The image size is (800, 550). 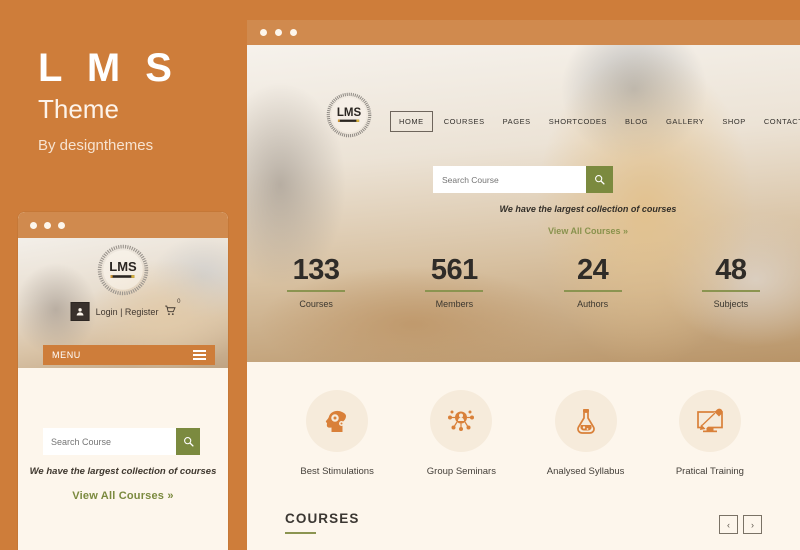 What do you see at coordinates (108, 68) in the screenshot?
I see `page-title: L M S` at bounding box center [108, 68].